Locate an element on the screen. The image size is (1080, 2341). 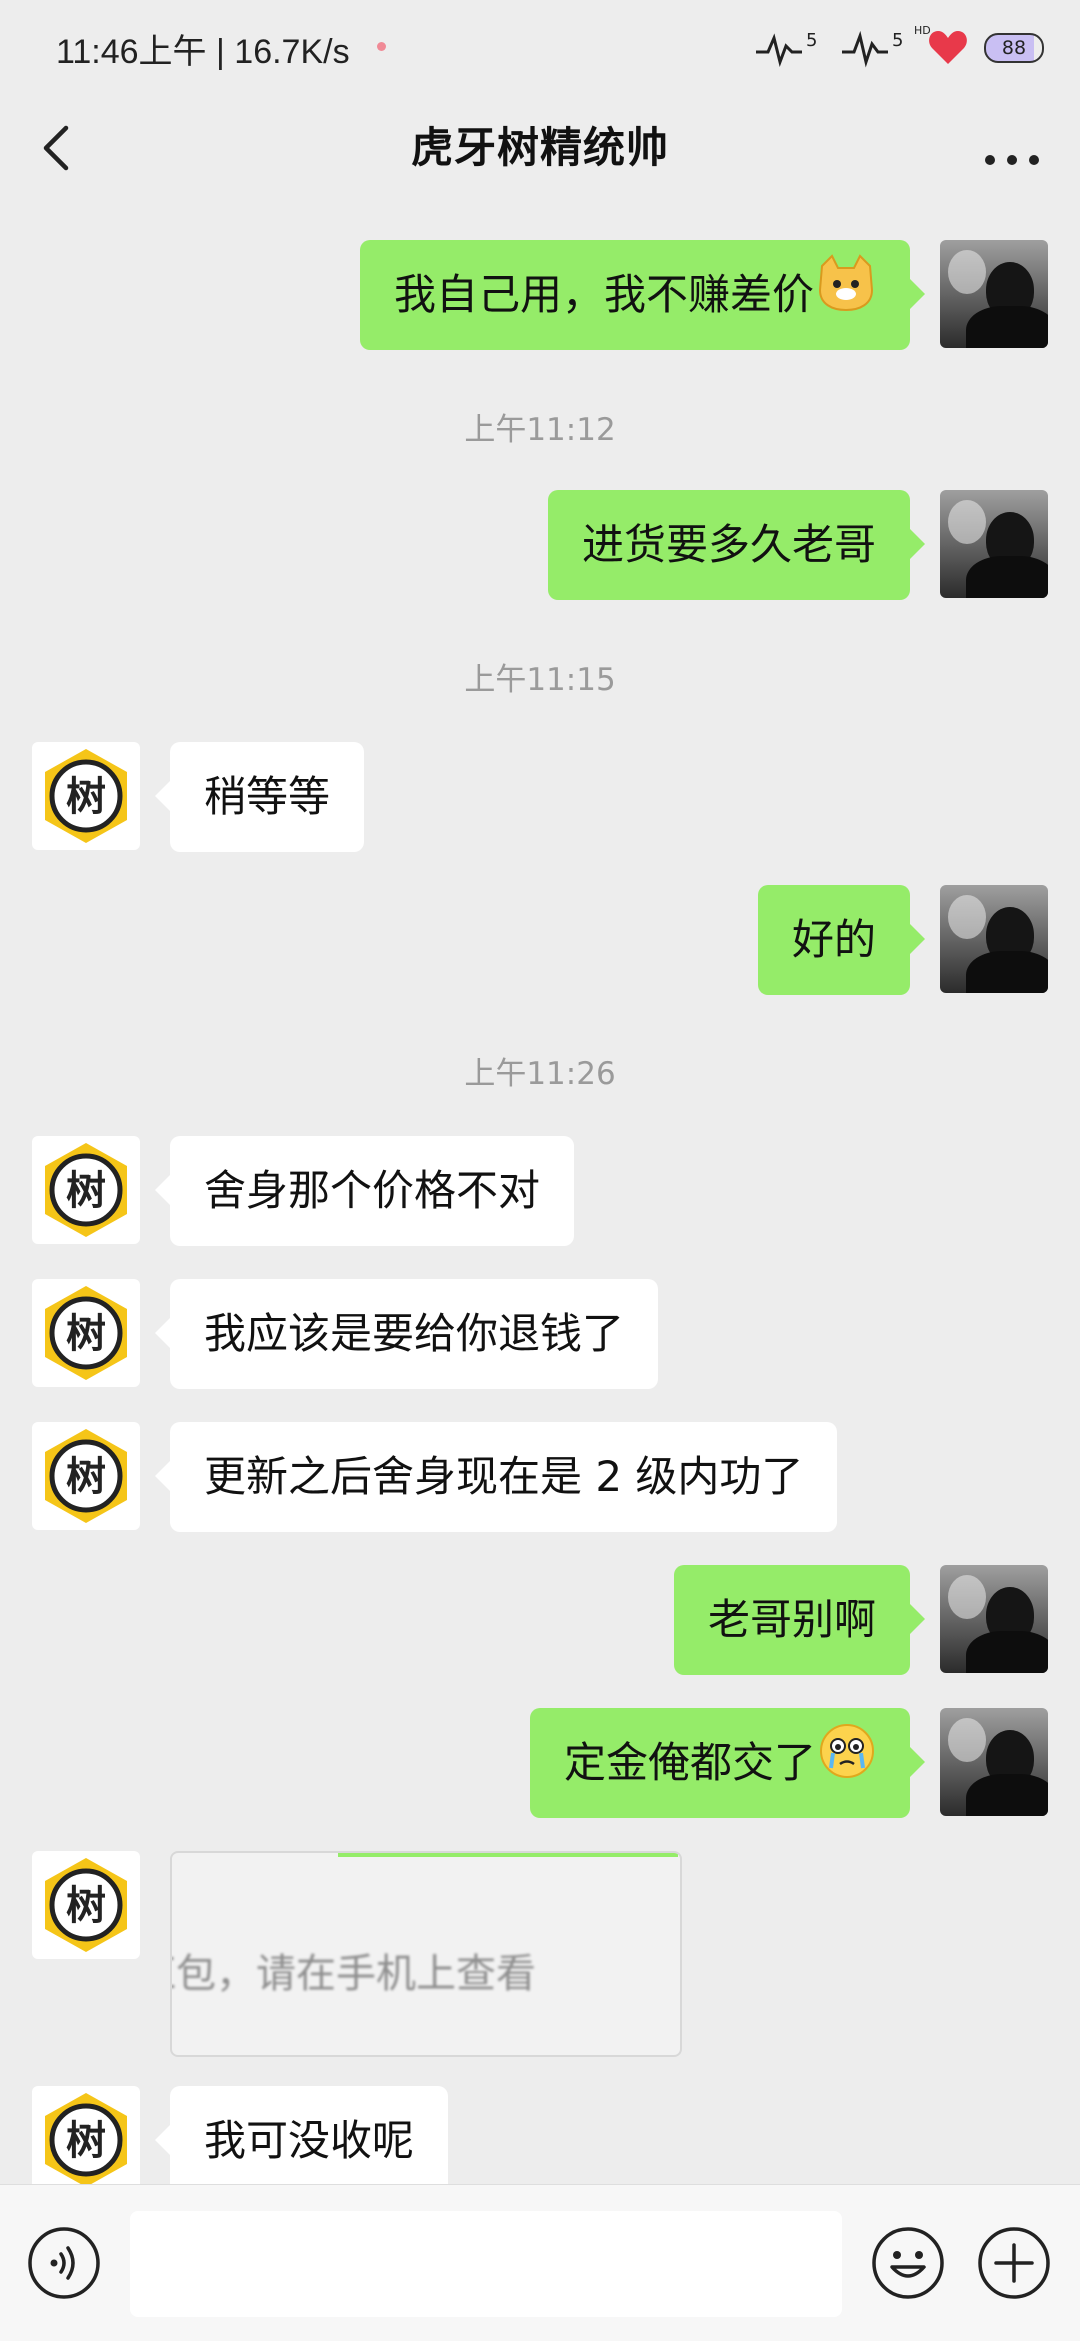
chat-title: 虎牙树精统帅 is located at coordinates (539, 147).